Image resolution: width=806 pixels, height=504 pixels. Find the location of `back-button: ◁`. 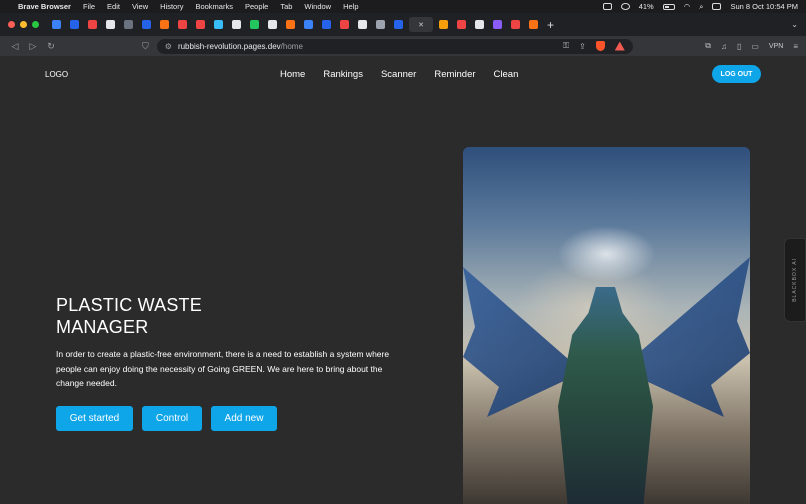

back-button: ◁ is located at coordinates (15, 46).